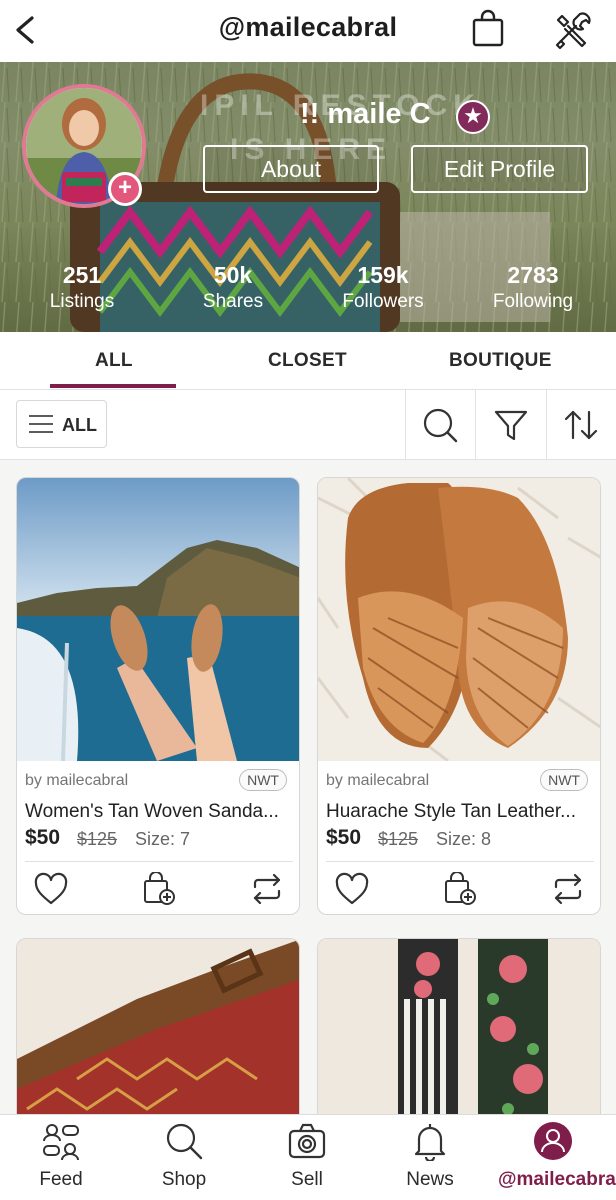  Describe the element at coordinates (383, 275) in the screenshot. I see `stat-value: 159k` at that location.